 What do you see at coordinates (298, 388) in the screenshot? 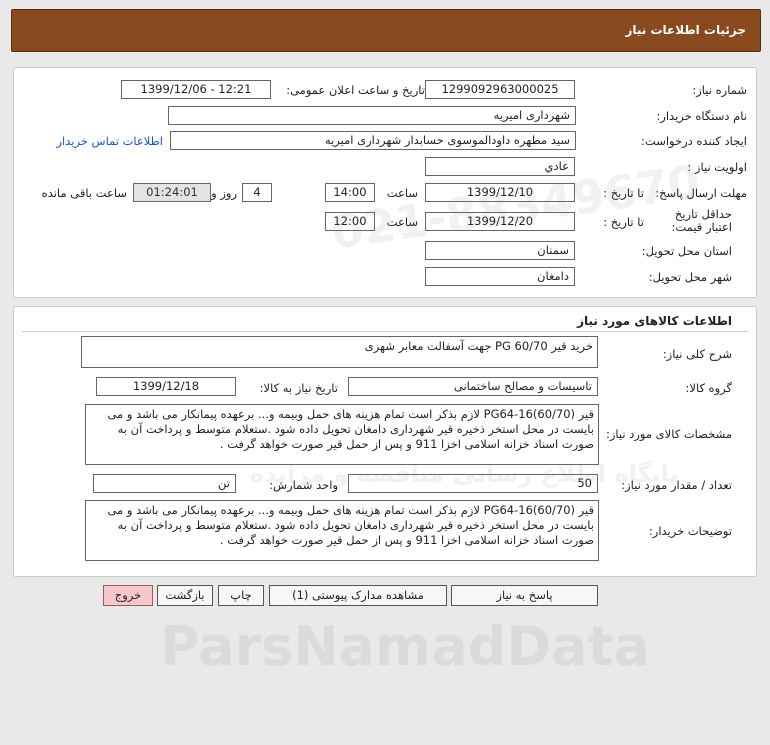
I see `need-date-label: تاریخ نیاز به کالا:` at bounding box center [298, 388].